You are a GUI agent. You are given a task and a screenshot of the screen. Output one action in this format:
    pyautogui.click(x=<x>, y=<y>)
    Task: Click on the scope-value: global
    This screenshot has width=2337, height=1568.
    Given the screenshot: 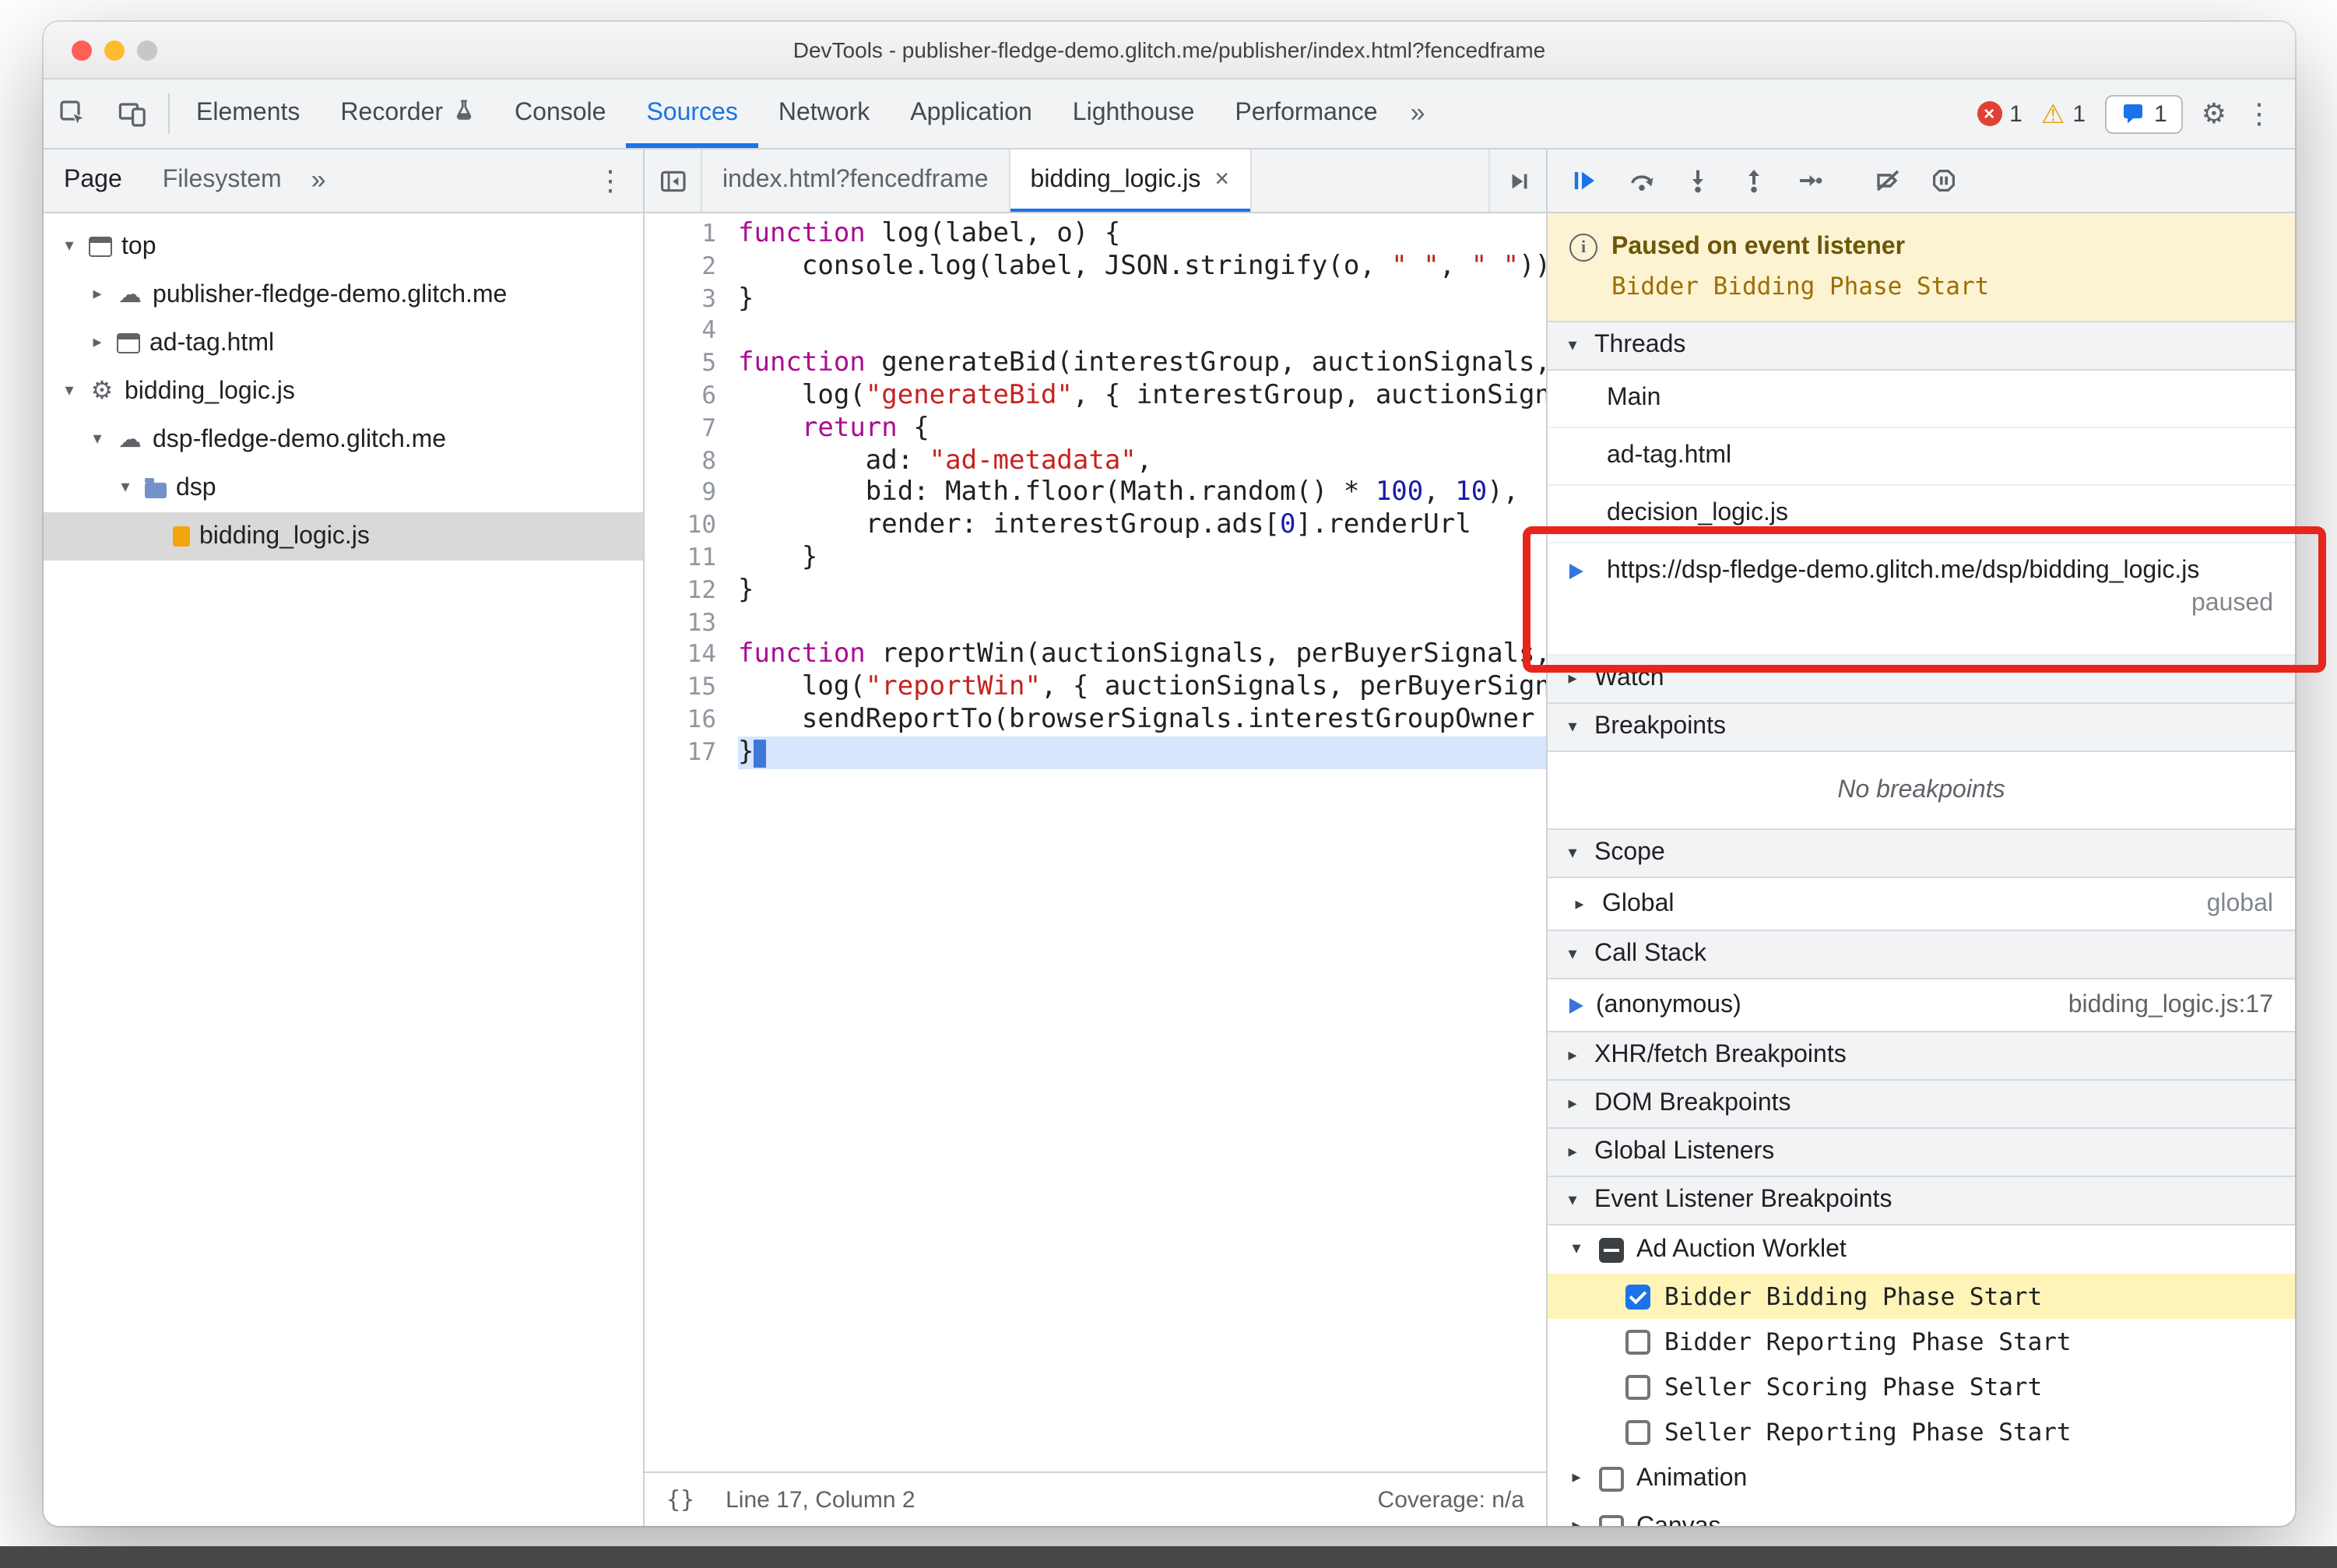 What is the action you would take?
    pyautogui.click(x=2240, y=904)
    